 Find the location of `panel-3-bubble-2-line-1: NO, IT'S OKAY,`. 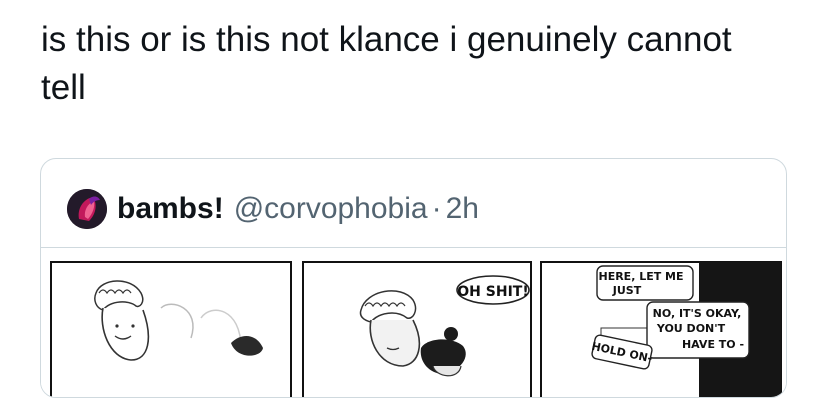

panel-3-bubble-2-line-1: NO, IT'S OKAY, is located at coordinates (697, 313).